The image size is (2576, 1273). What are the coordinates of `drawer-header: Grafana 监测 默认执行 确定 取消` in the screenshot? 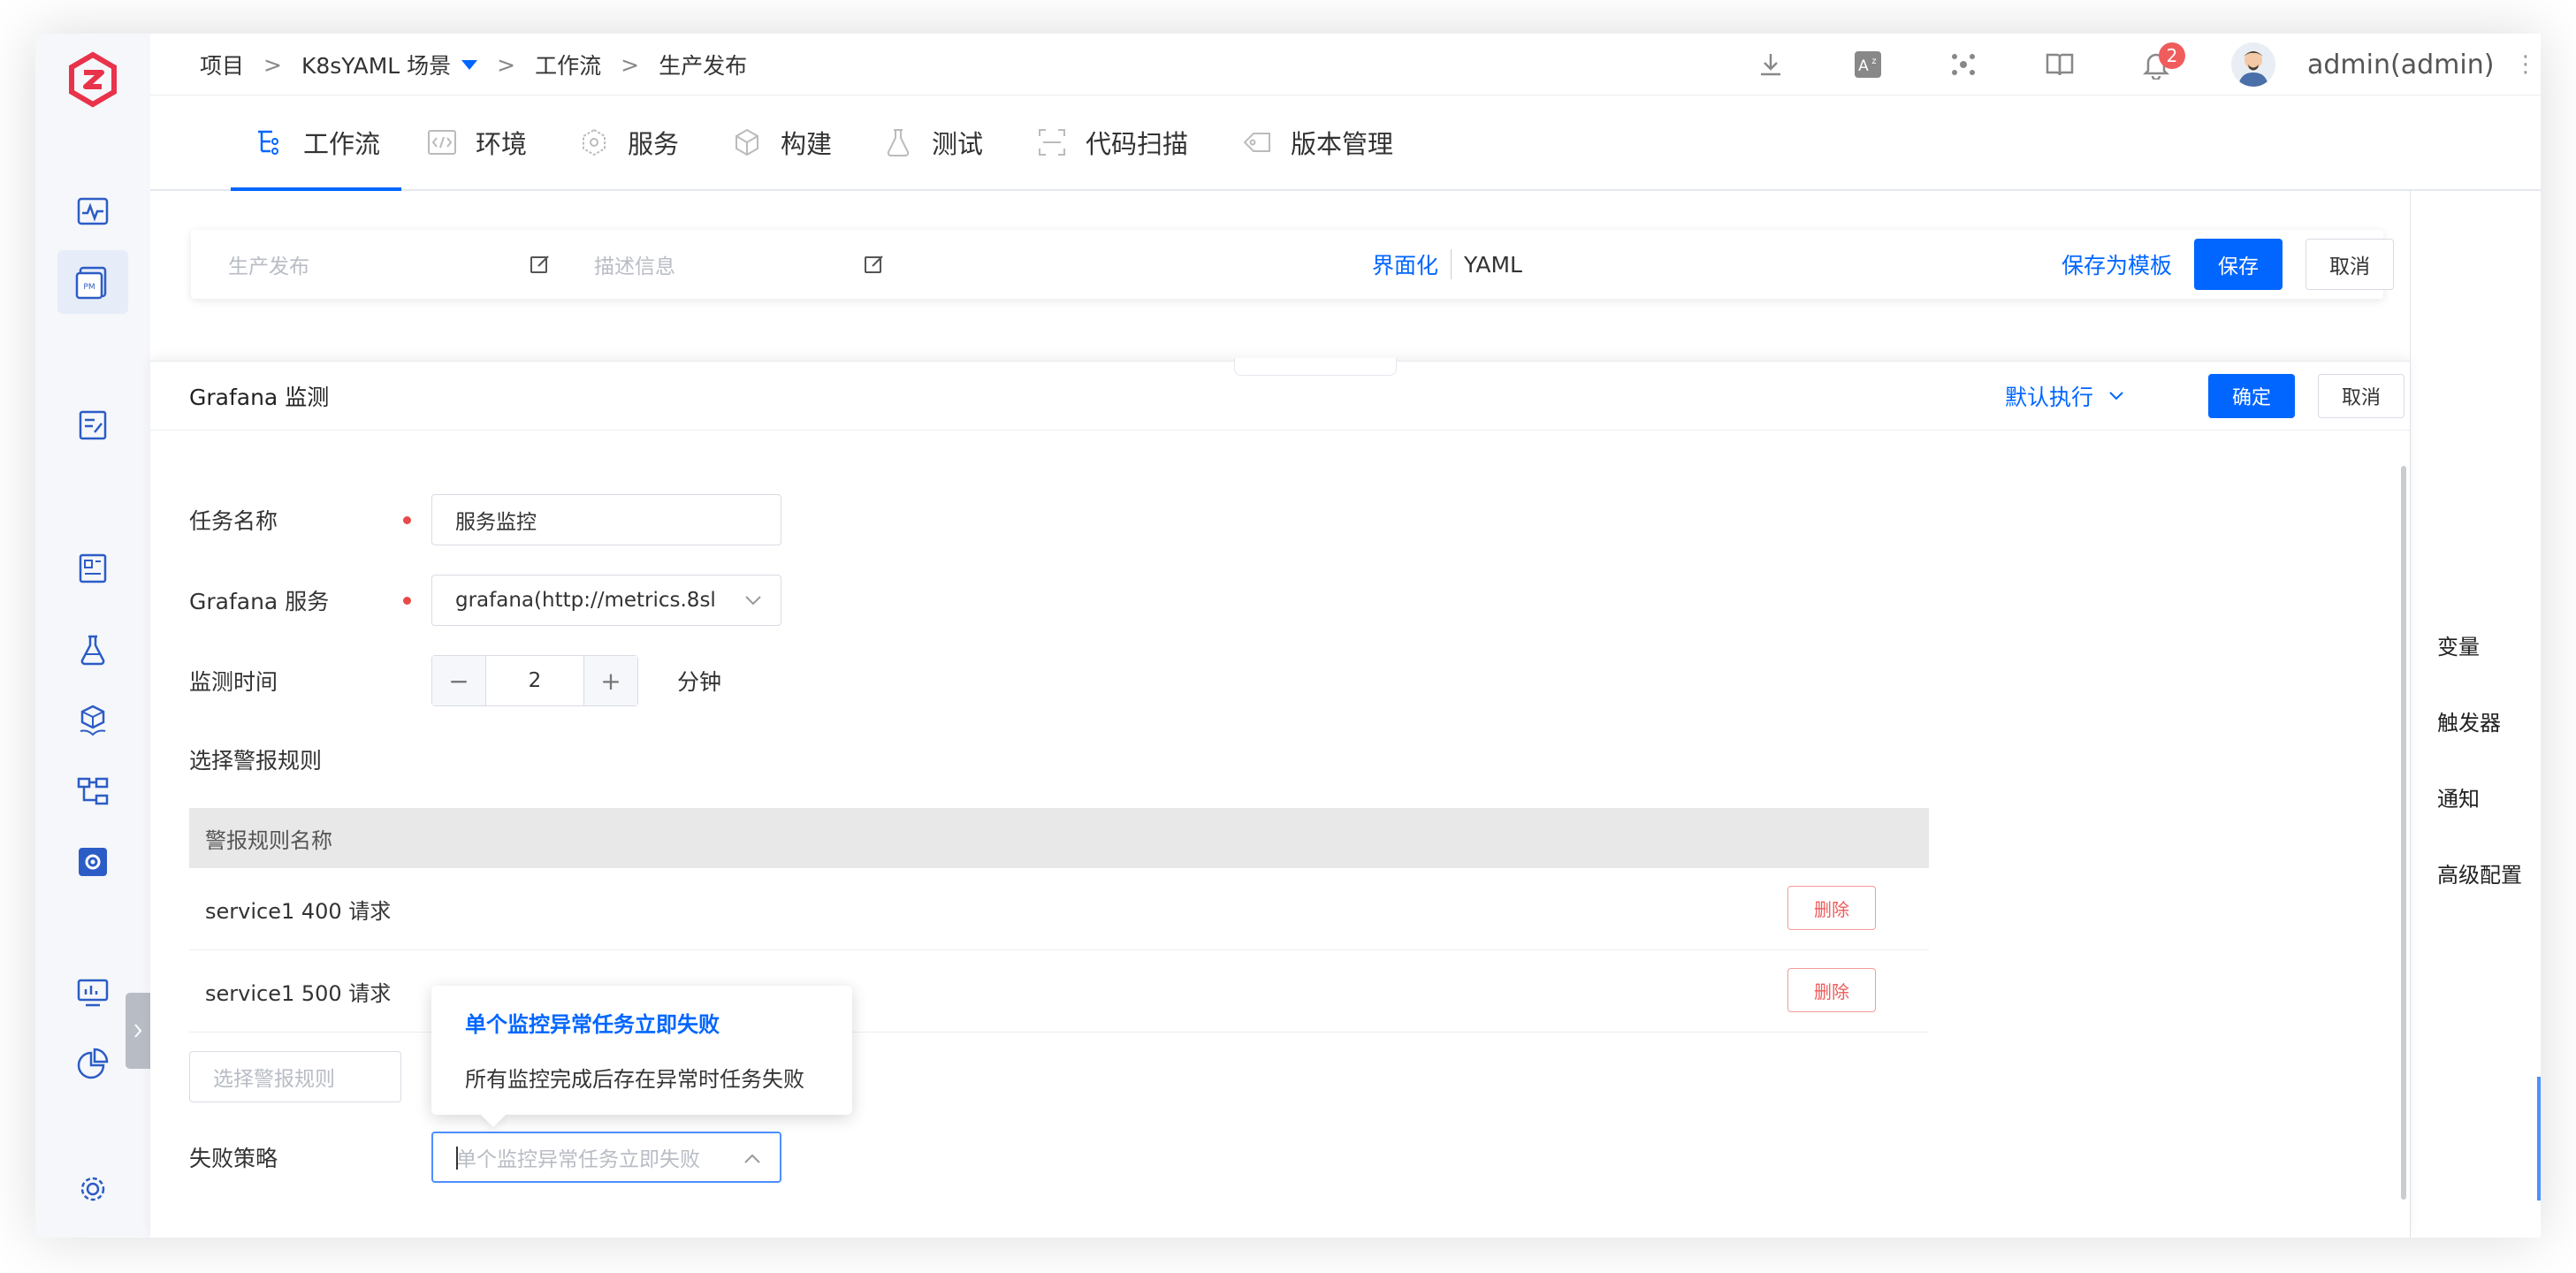 It's located at (1280, 396).